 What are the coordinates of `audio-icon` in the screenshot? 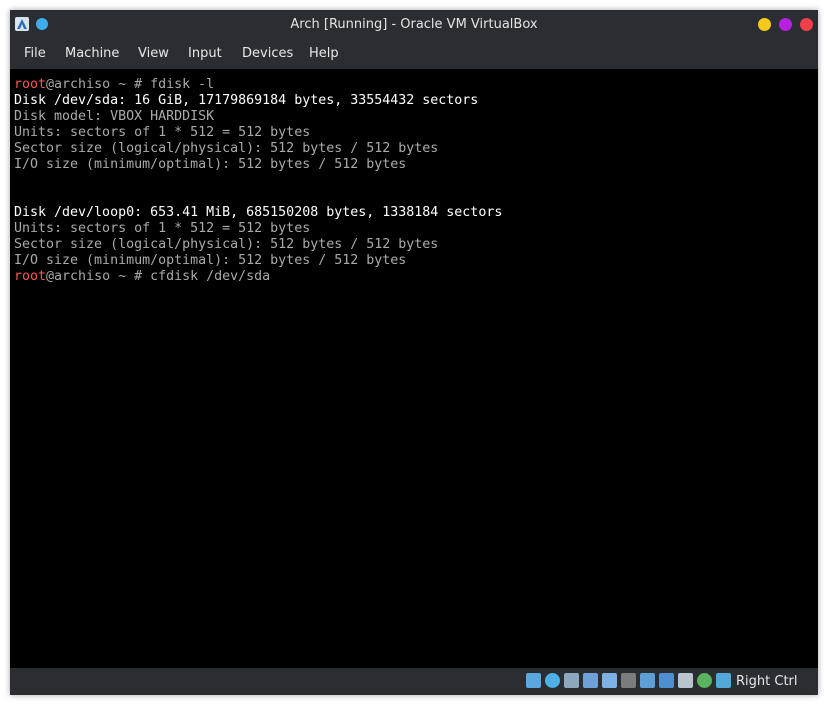 It's located at (571, 680).